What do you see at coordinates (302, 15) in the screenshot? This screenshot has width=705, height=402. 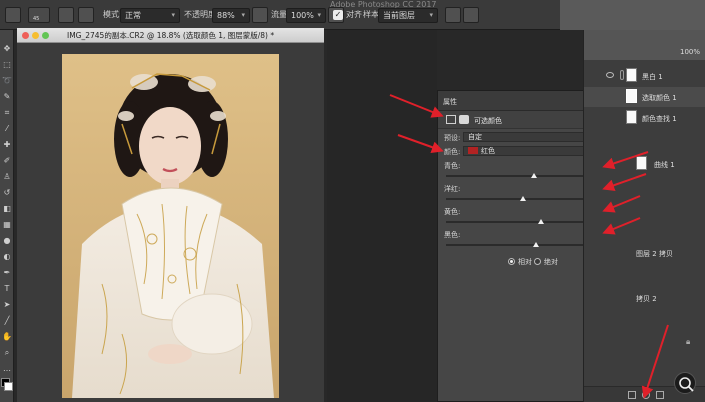 I see `flow-value: 100%` at bounding box center [302, 15].